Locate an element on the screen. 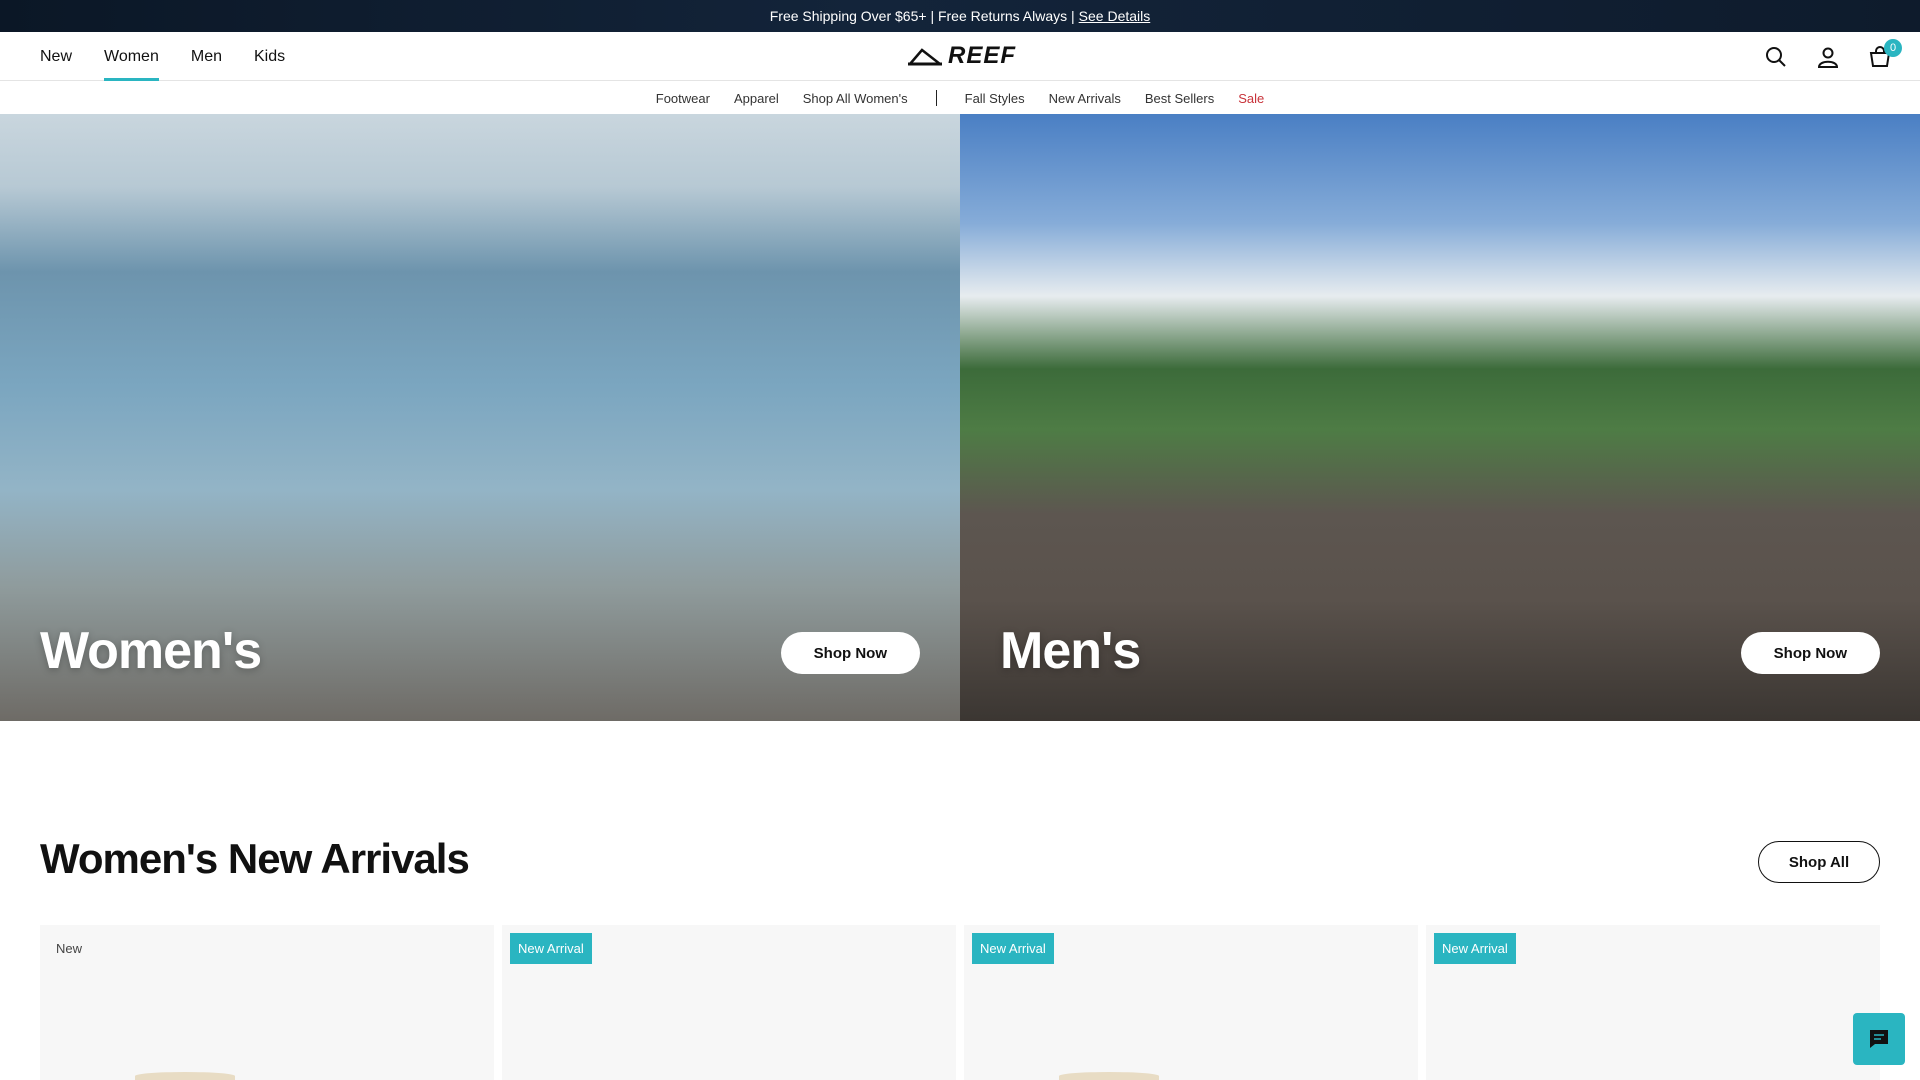 This screenshot has height=1080, width=1920. cart-count-badge: 0 is located at coordinates (1893, 47).